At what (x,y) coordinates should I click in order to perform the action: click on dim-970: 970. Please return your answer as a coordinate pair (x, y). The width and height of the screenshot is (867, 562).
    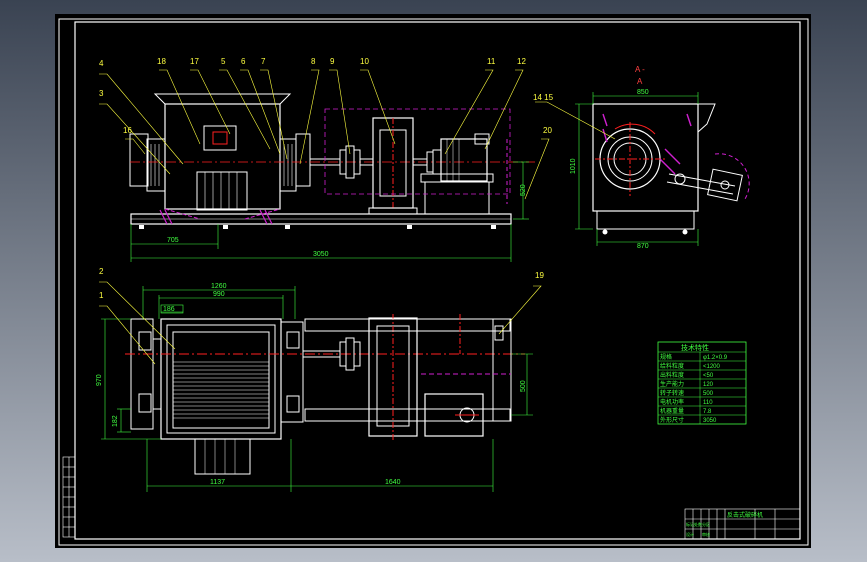
    Looking at the image, I should click on (99, 380).